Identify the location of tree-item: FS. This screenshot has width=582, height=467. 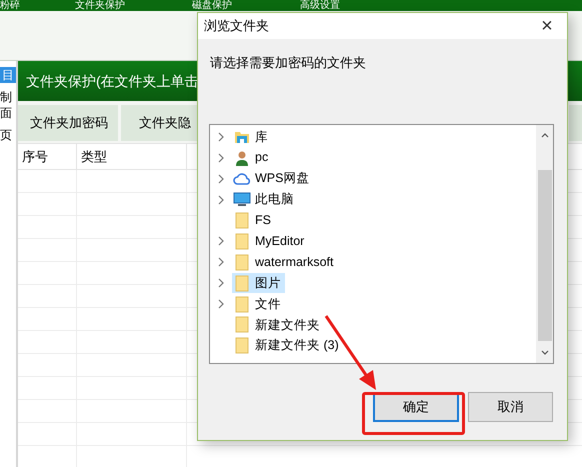
(253, 220).